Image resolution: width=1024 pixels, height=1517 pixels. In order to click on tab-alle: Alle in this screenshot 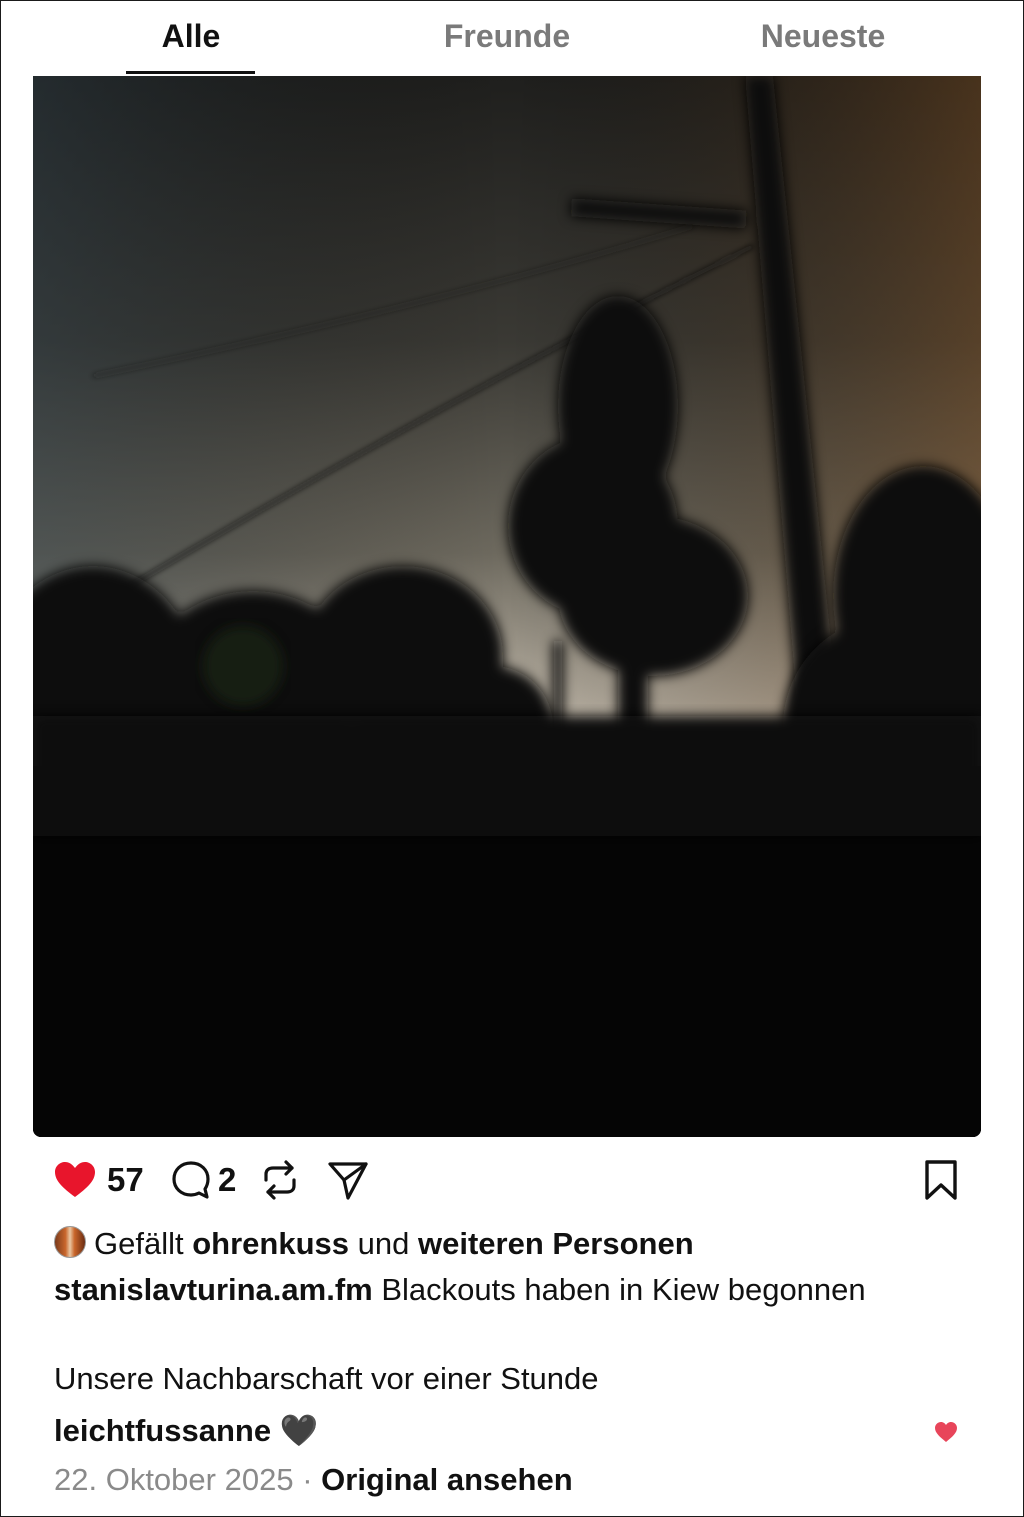, I will do `click(191, 38)`.